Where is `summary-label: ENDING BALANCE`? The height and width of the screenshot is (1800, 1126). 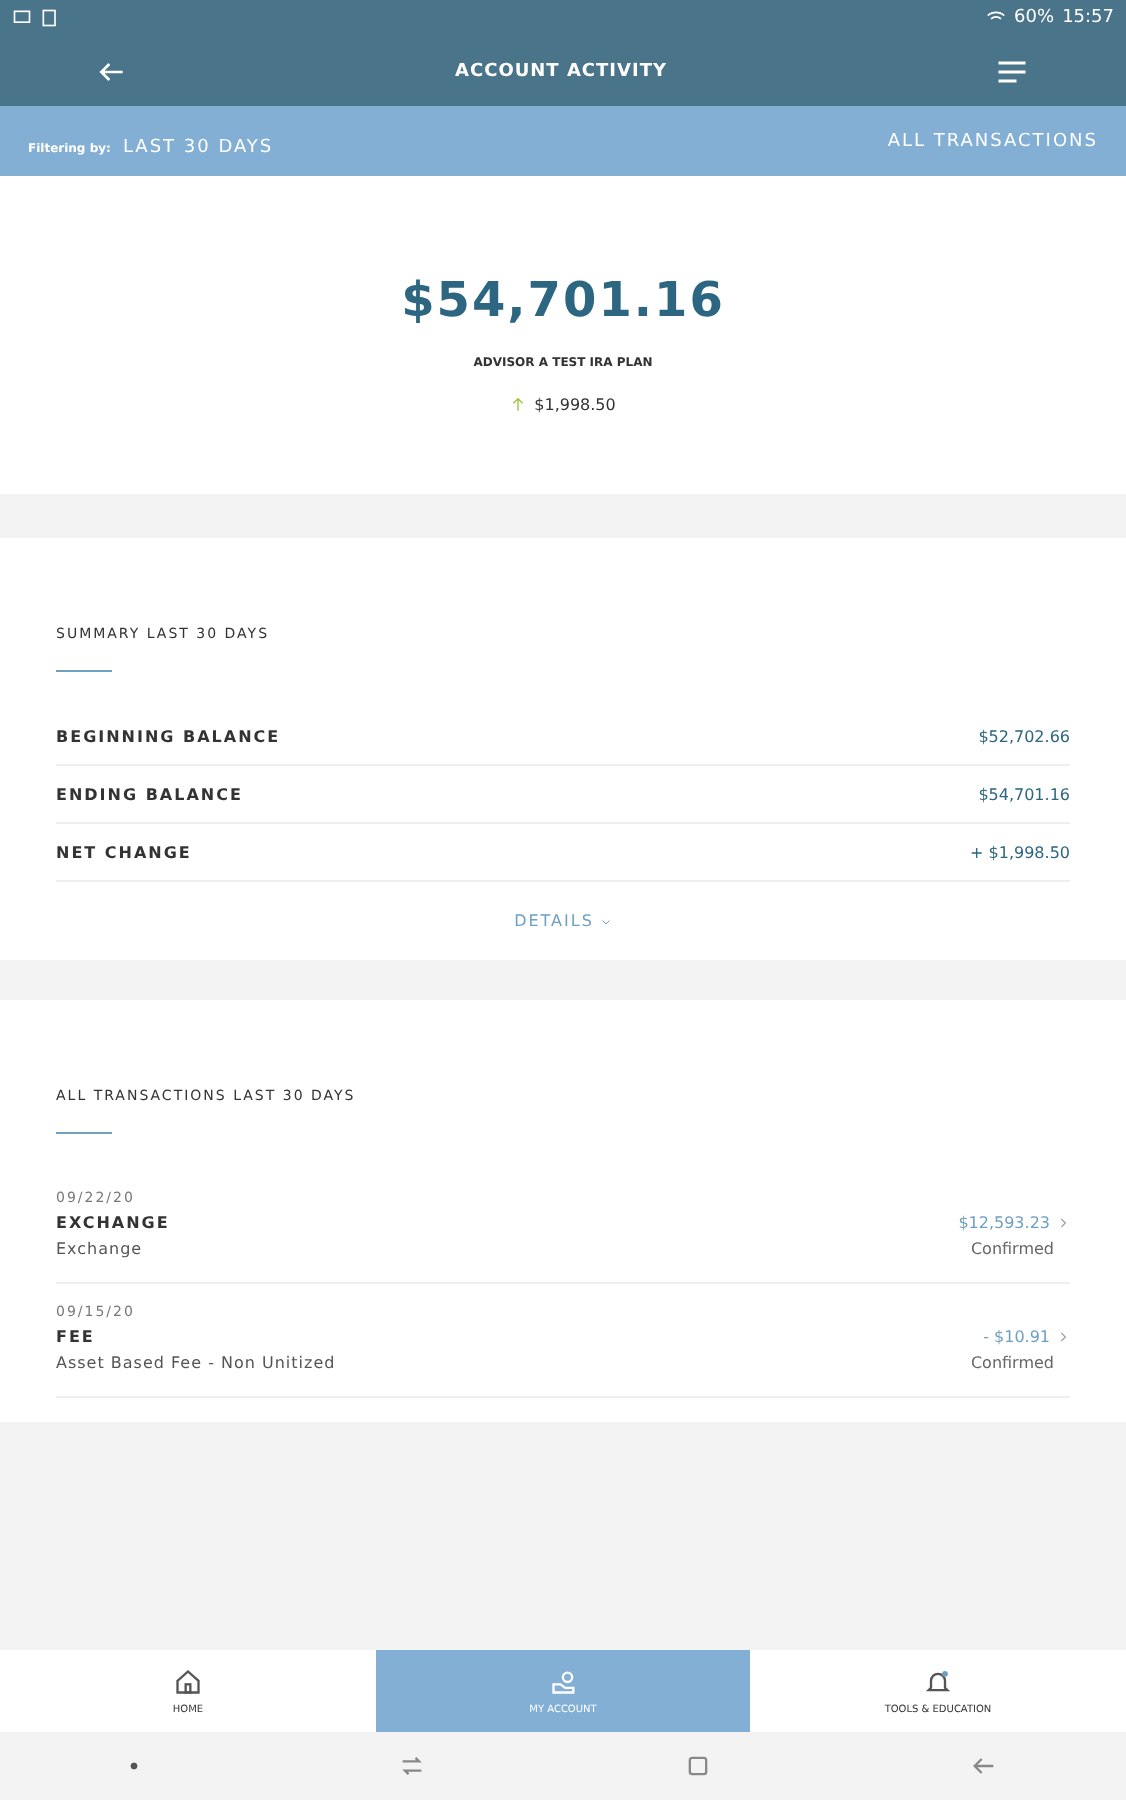
summary-label: ENDING BALANCE is located at coordinates (149, 794).